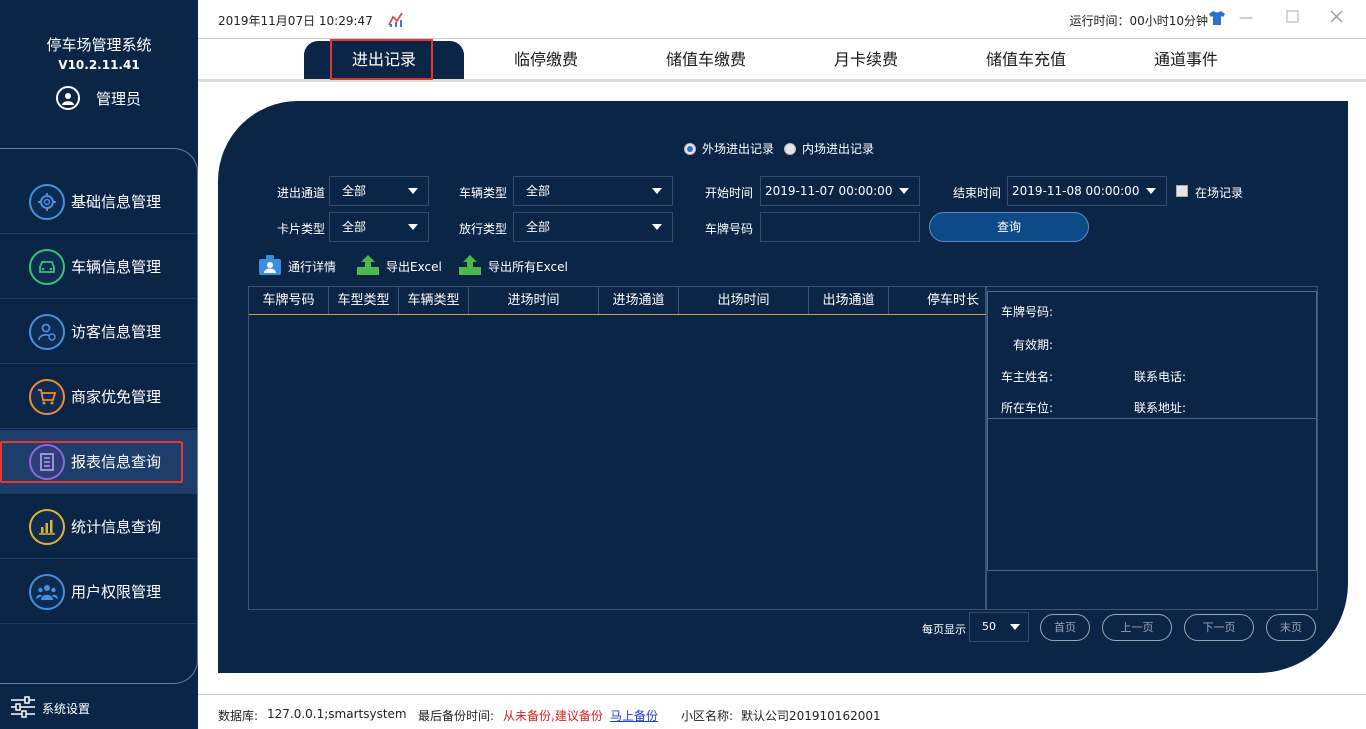  Describe the element at coordinates (790, 148) in the screenshot. I see `radio-inner` at that location.